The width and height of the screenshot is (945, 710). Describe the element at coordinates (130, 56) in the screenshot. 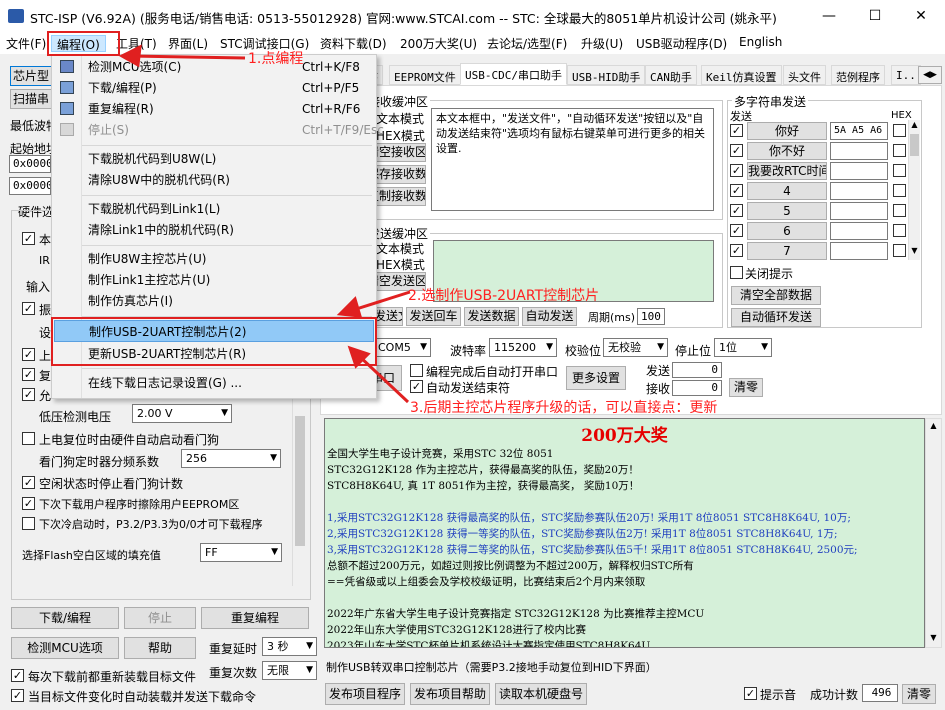

I see `arrow-1-head` at that location.